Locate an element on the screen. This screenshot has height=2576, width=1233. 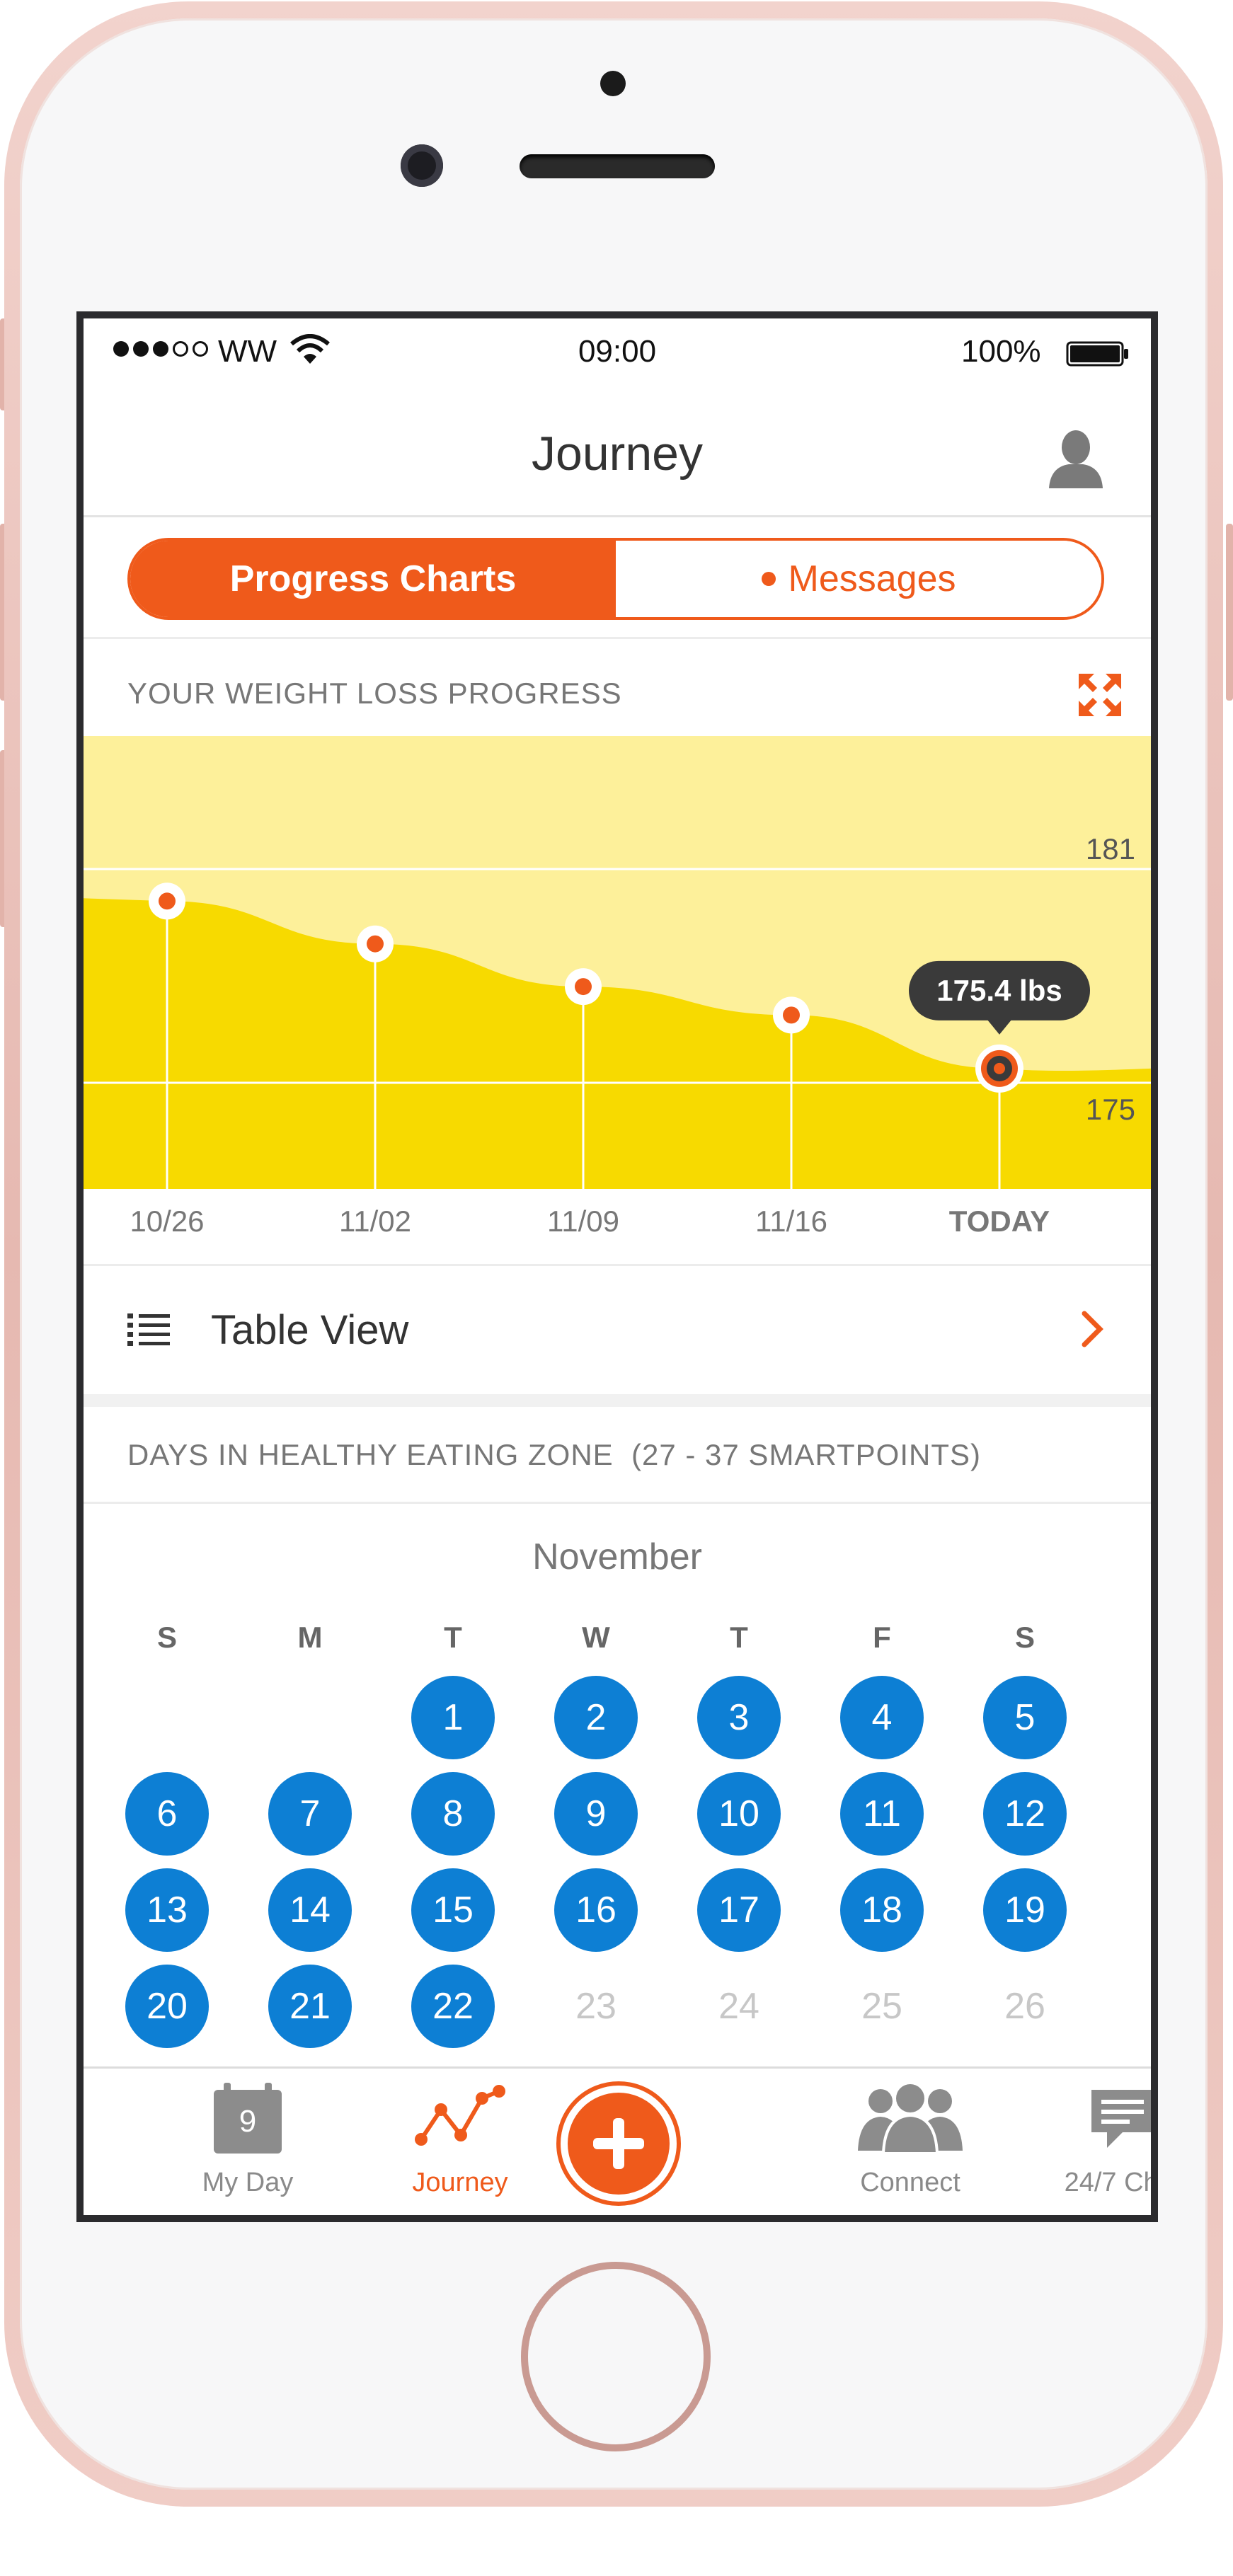
x-tick-label: 11/02 is located at coordinates (375, 1221).